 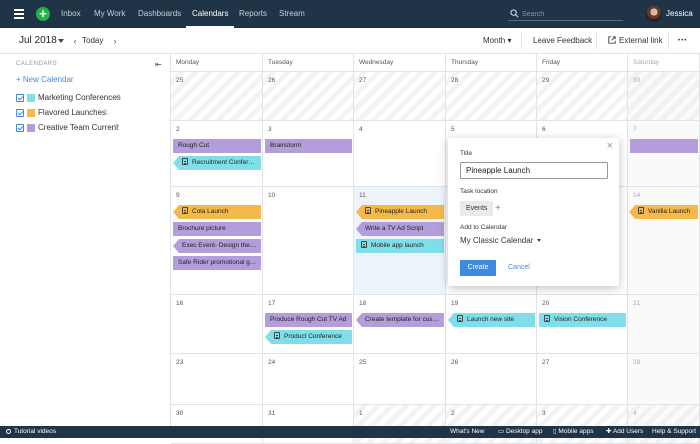 I want to click on calendar-event: Vanilla Launch, so click(x=663, y=212).